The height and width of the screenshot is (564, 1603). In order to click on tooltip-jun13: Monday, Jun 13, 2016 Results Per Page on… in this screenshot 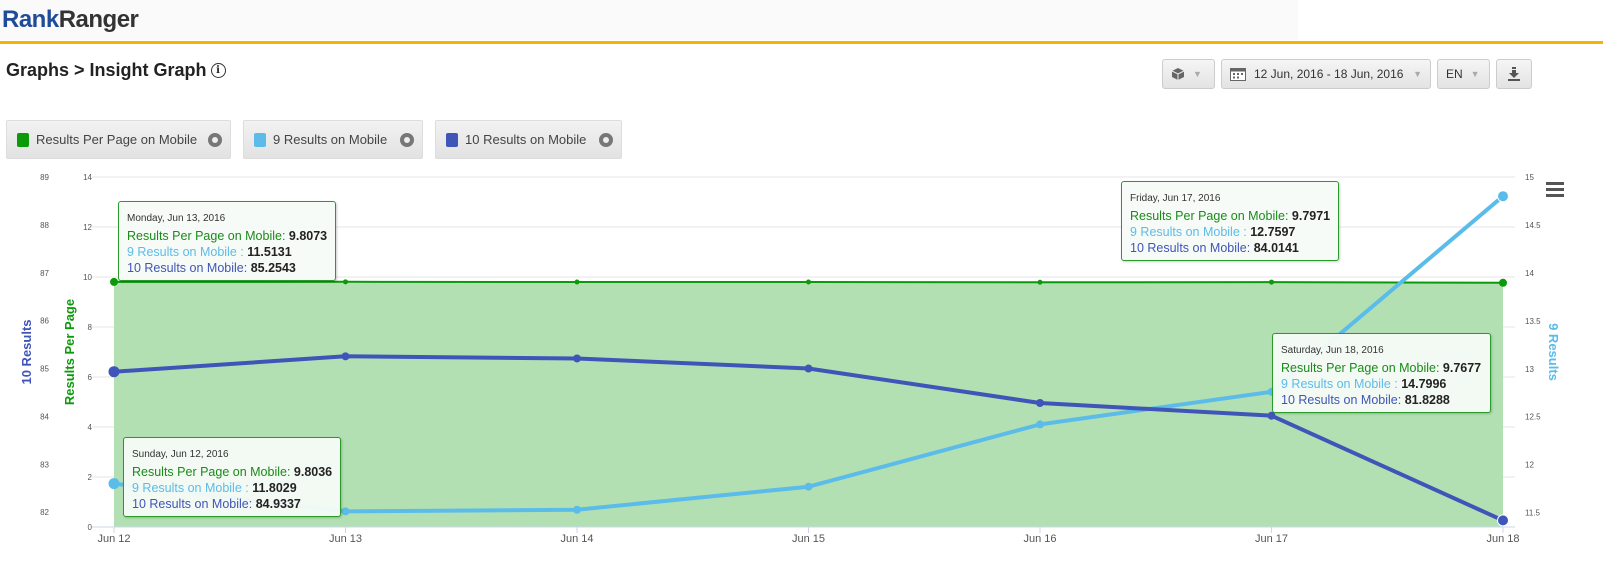, I will do `click(227, 241)`.